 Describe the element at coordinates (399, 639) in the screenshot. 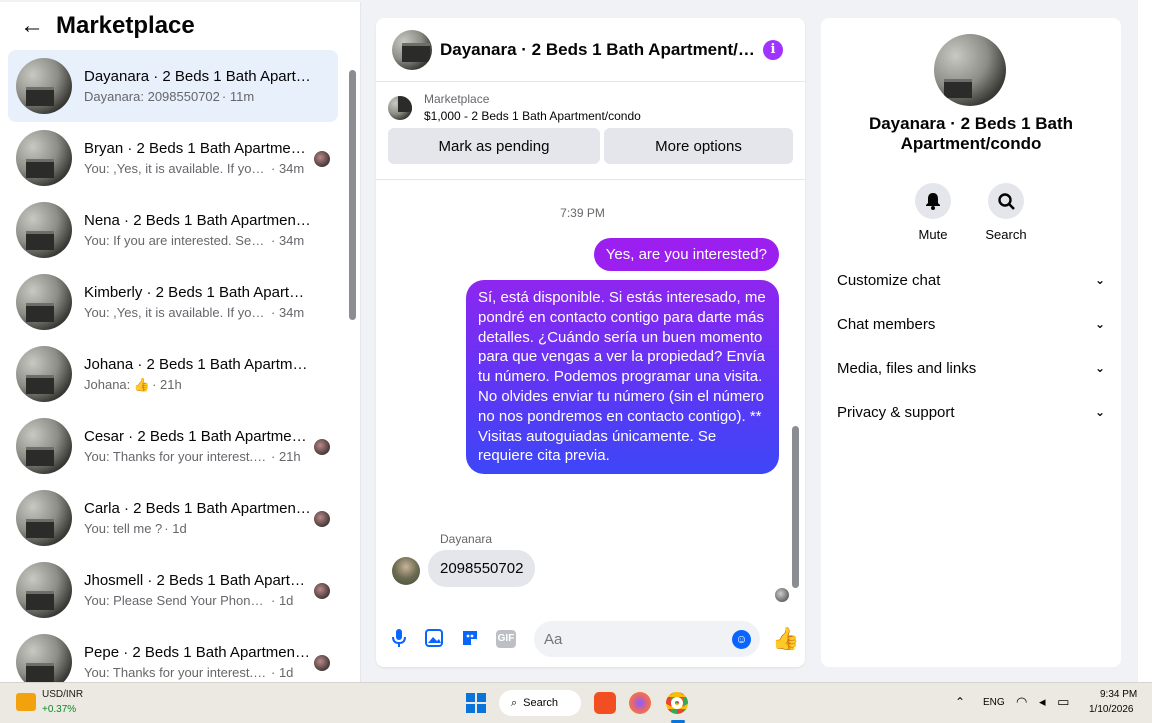

I see `microphone-icon` at that location.